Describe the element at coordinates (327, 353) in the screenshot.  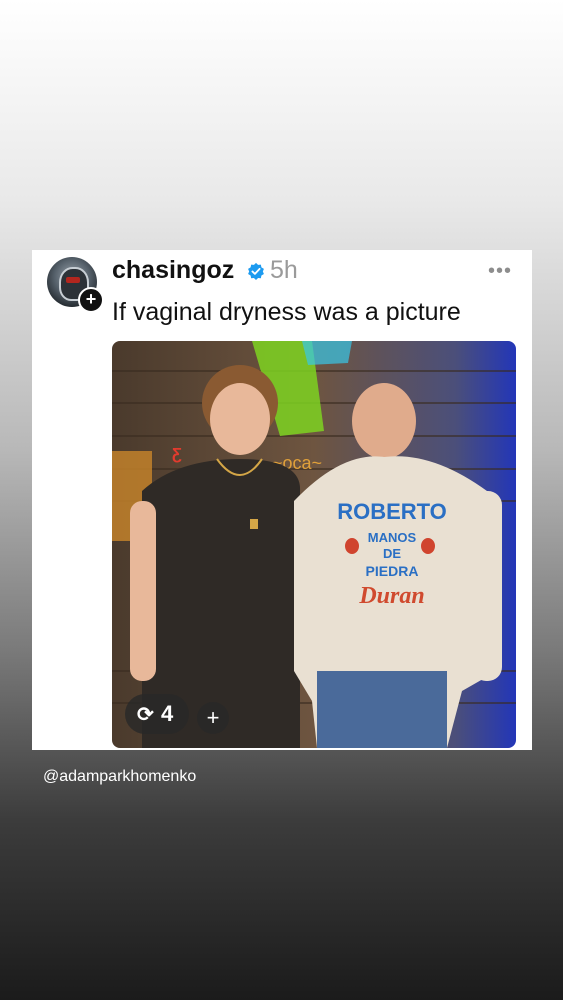
I see `neon-sign-cyan` at that location.